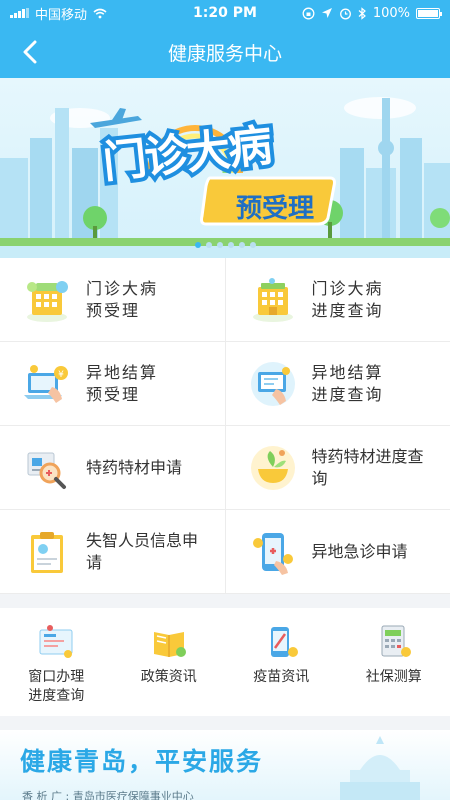 The width and height of the screenshot is (450, 800). Describe the element at coordinates (56, 662) in the screenshot. I see `quick-link-window-progress: 窗口办理 进度查询` at that location.